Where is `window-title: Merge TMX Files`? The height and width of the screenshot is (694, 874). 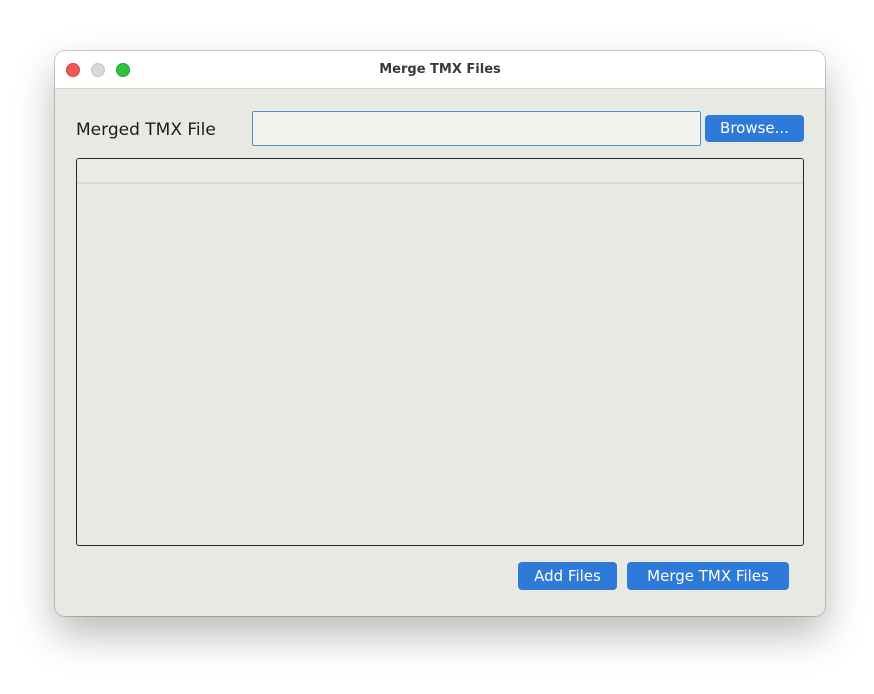 window-title: Merge TMX Files is located at coordinates (440, 69).